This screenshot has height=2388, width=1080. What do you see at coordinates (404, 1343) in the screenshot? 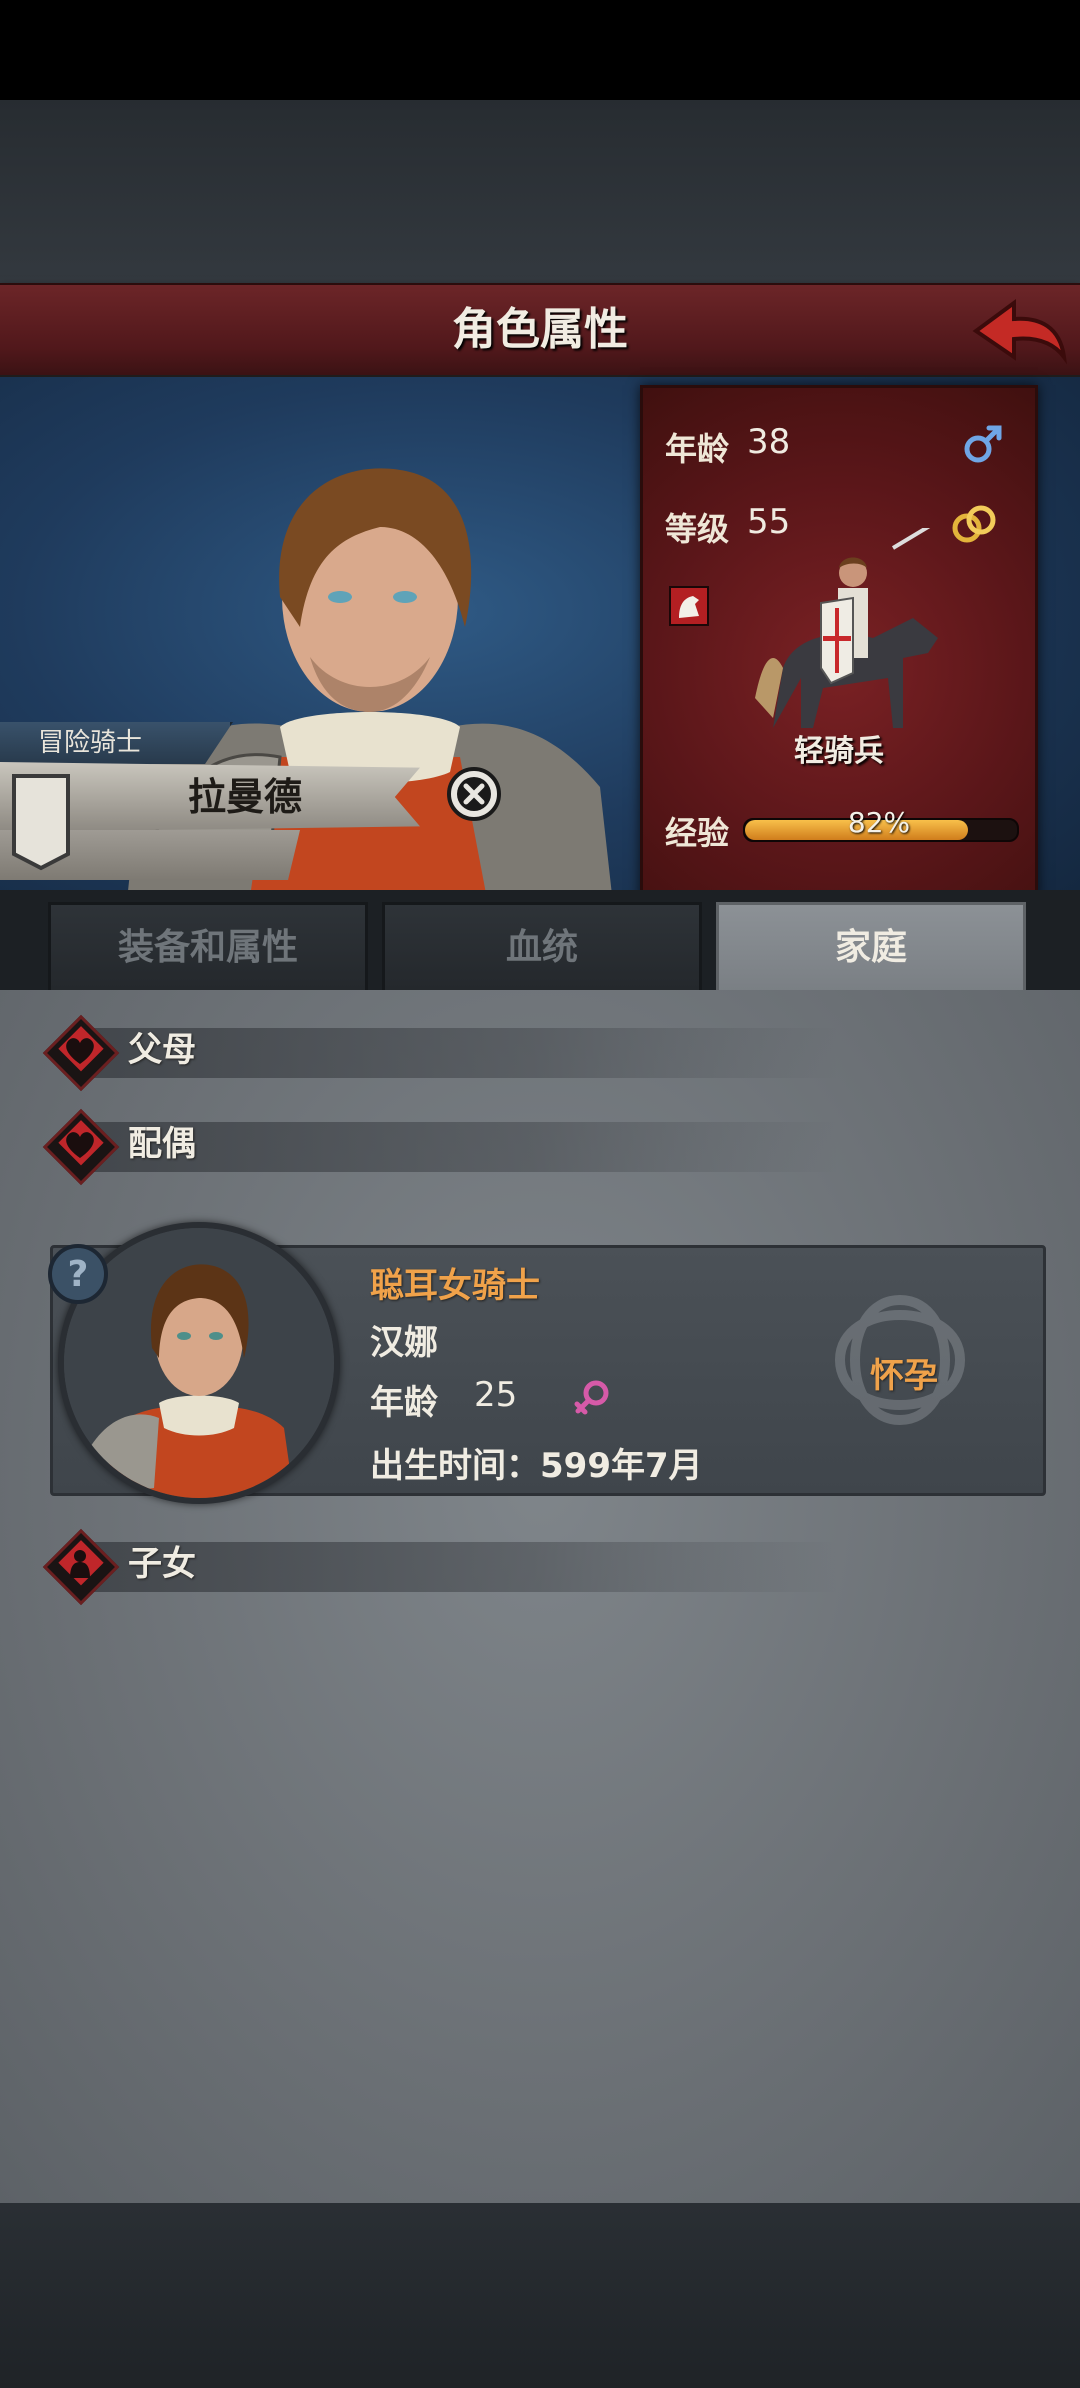
I see `spouse-name: 汉娜` at bounding box center [404, 1343].